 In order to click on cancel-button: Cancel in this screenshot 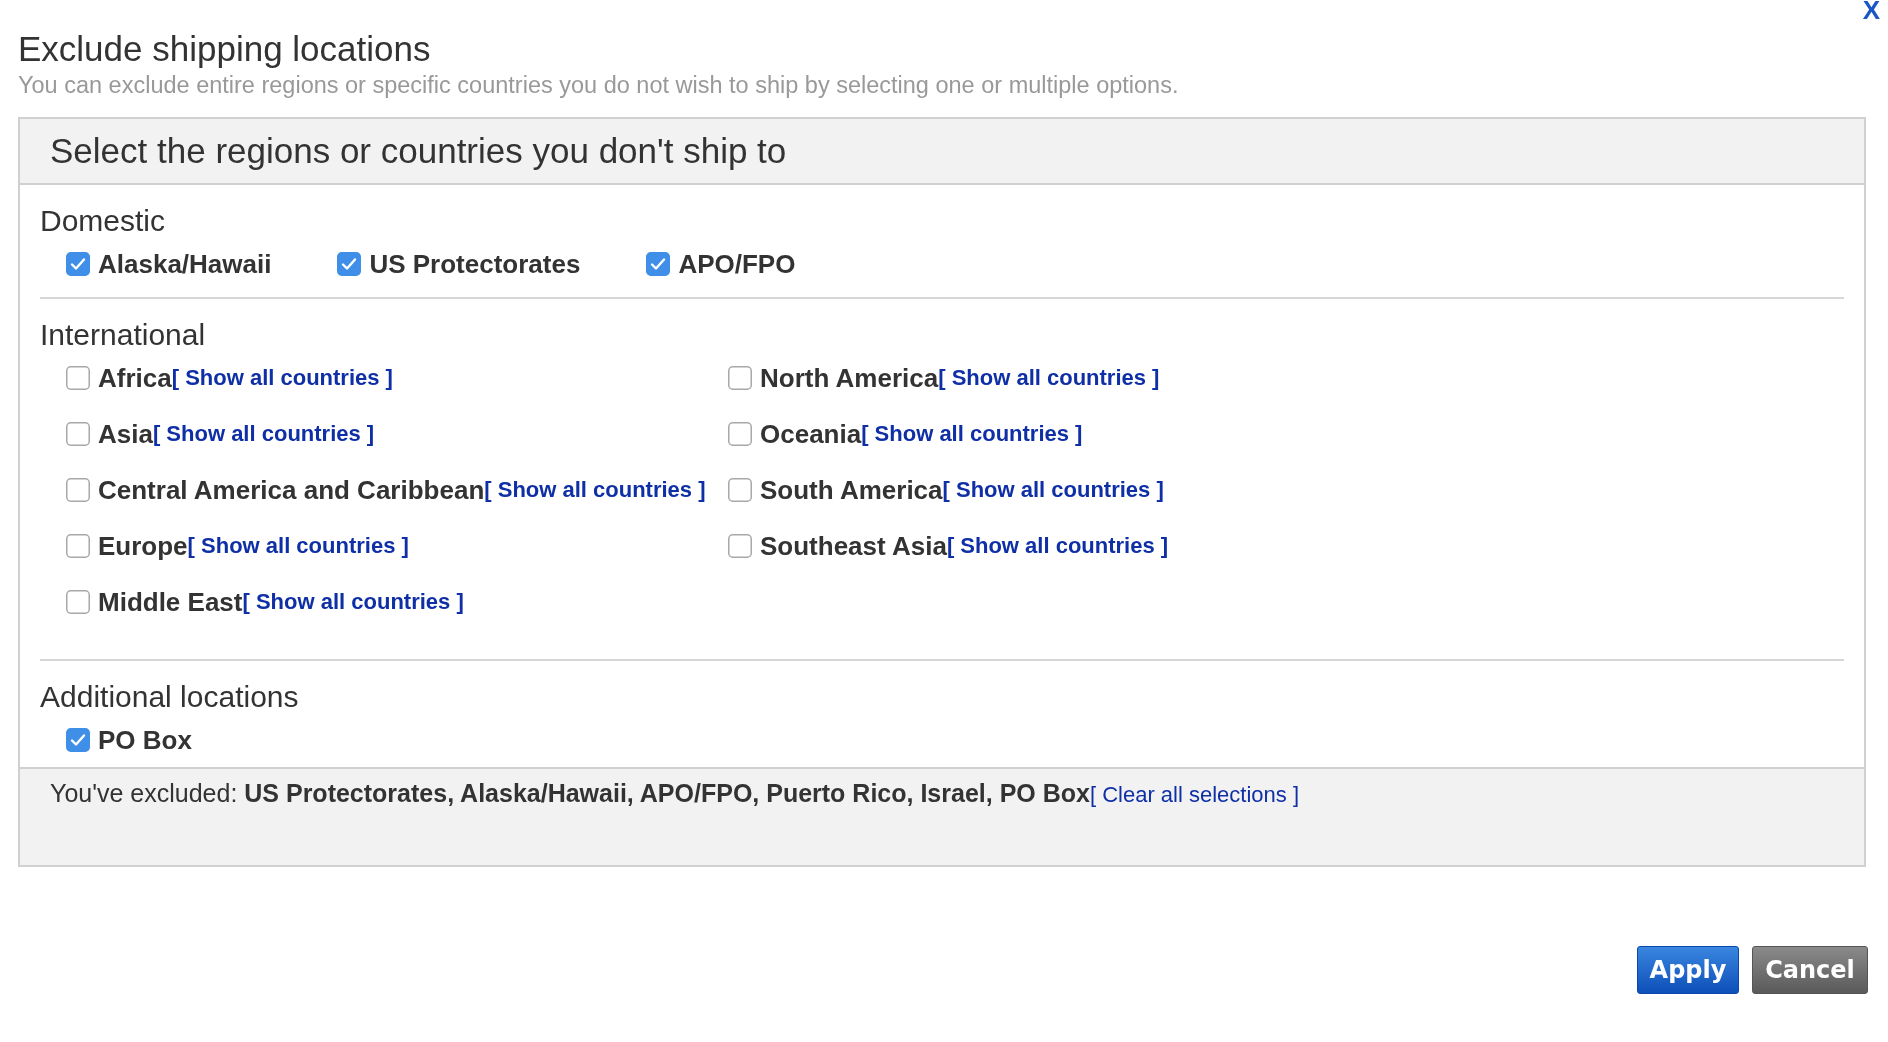, I will do `click(1810, 970)`.